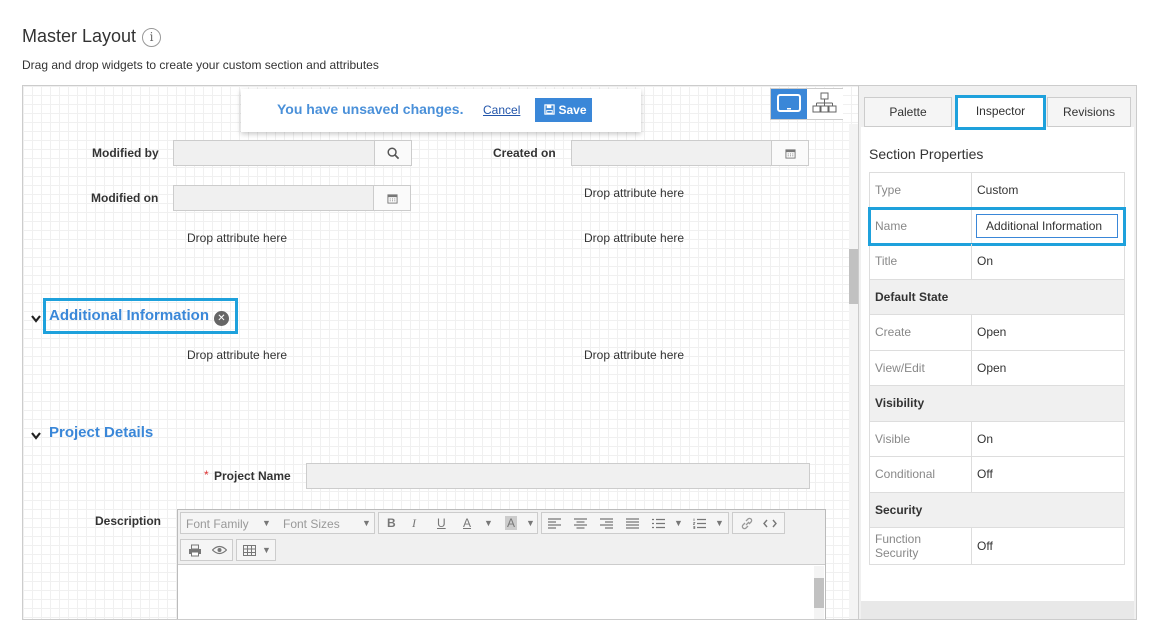 This screenshot has height=635, width=1150. Describe the element at coordinates (128, 521) in the screenshot. I see `description-label: Description` at that location.